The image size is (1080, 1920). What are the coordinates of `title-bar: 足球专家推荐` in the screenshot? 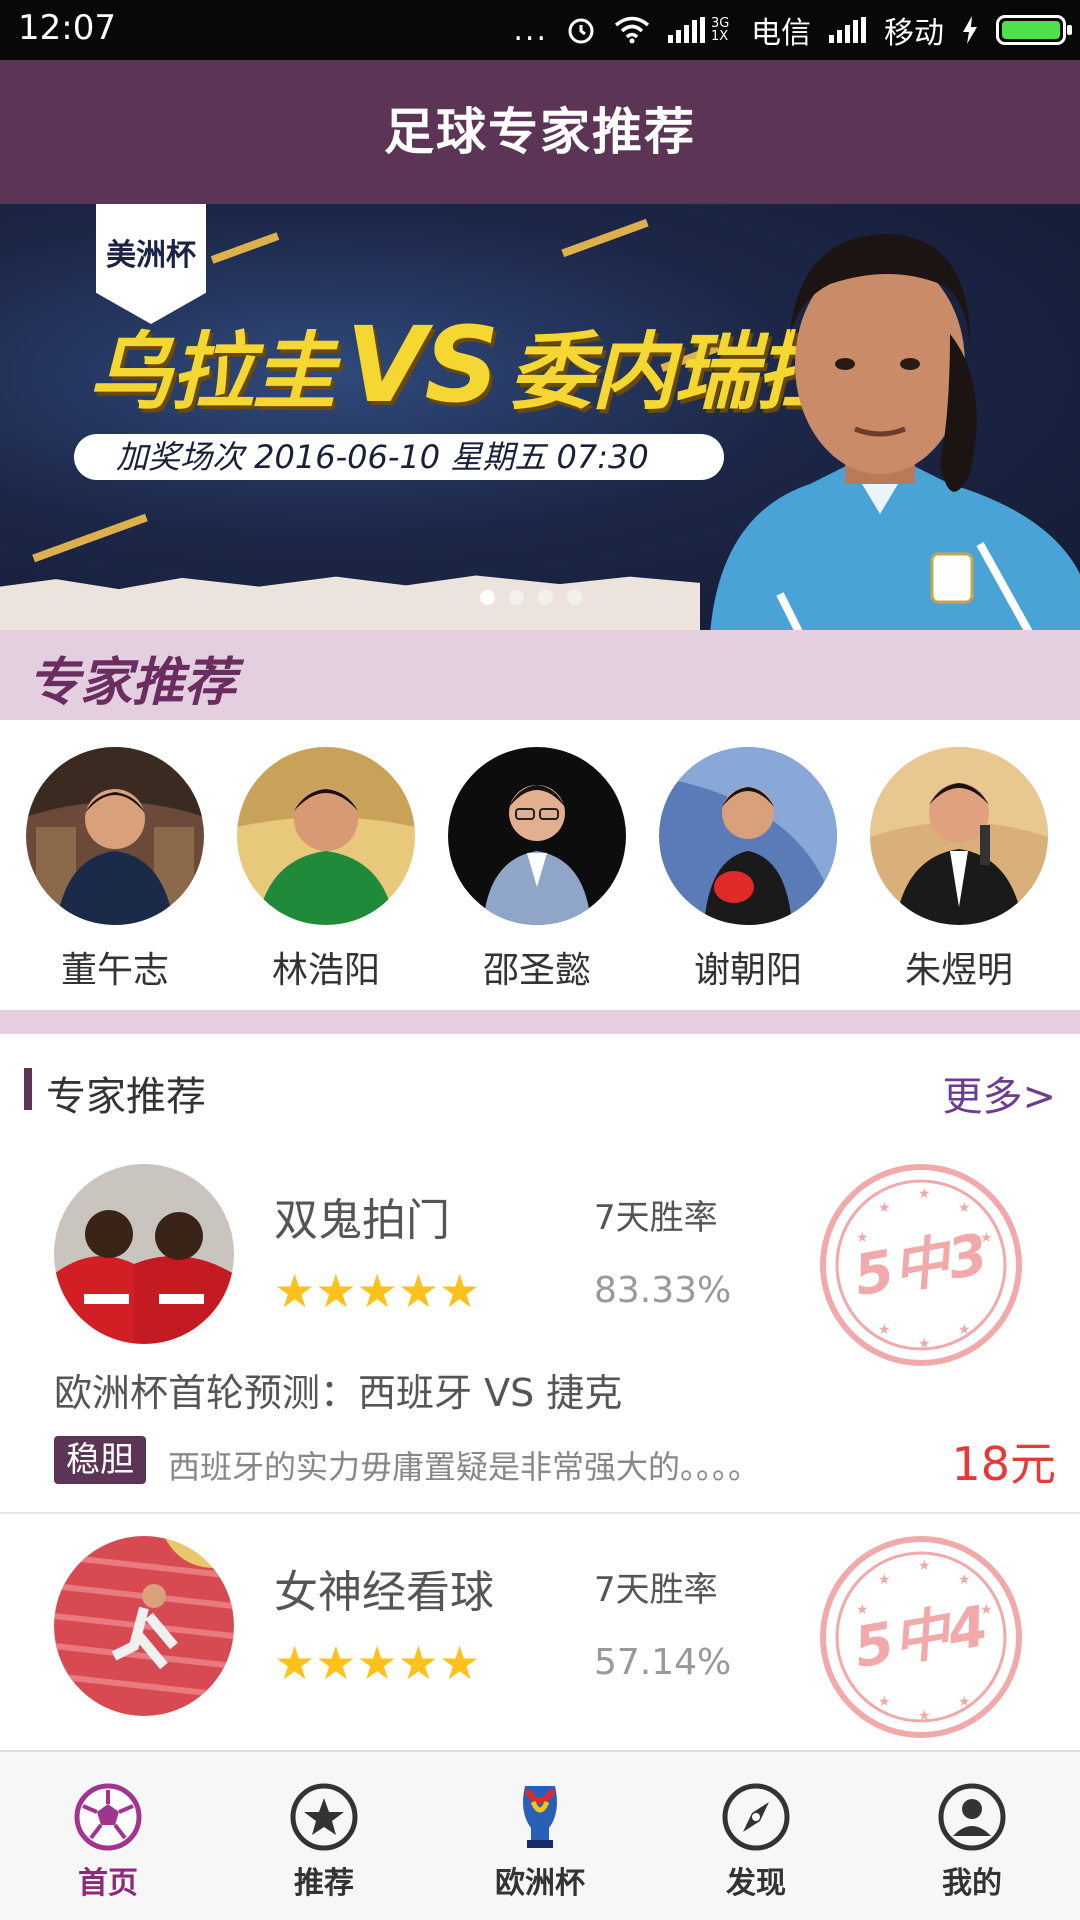 It's located at (540, 132).